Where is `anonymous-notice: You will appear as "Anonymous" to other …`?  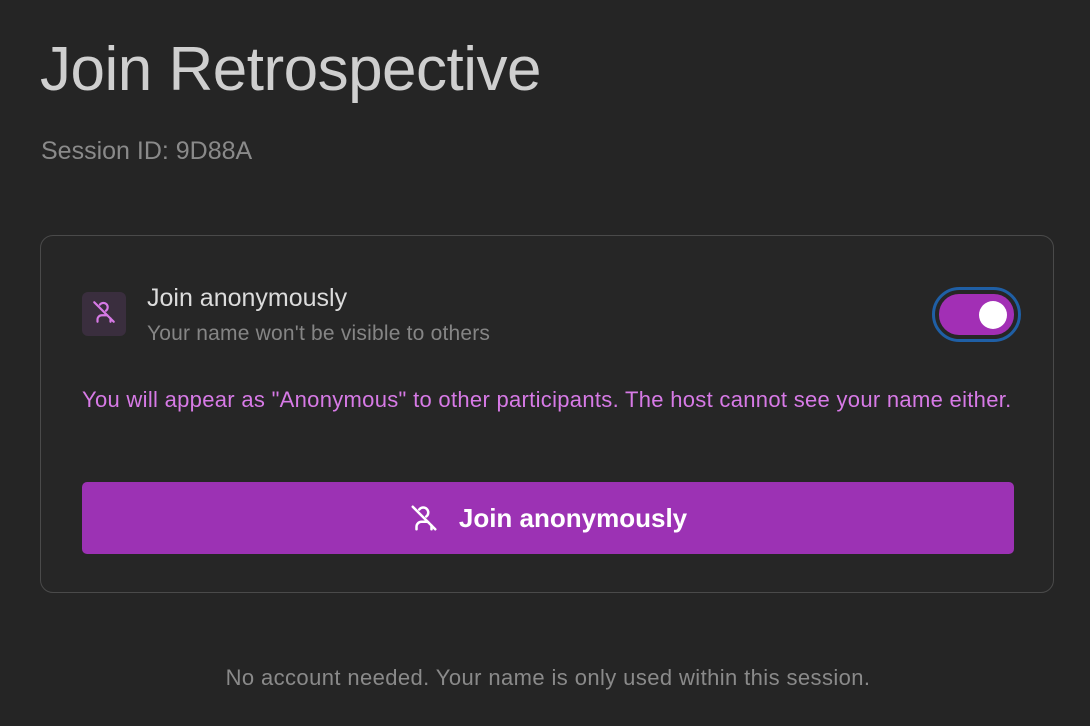 anonymous-notice: You will appear as "Anonymous" to other … is located at coordinates (547, 399).